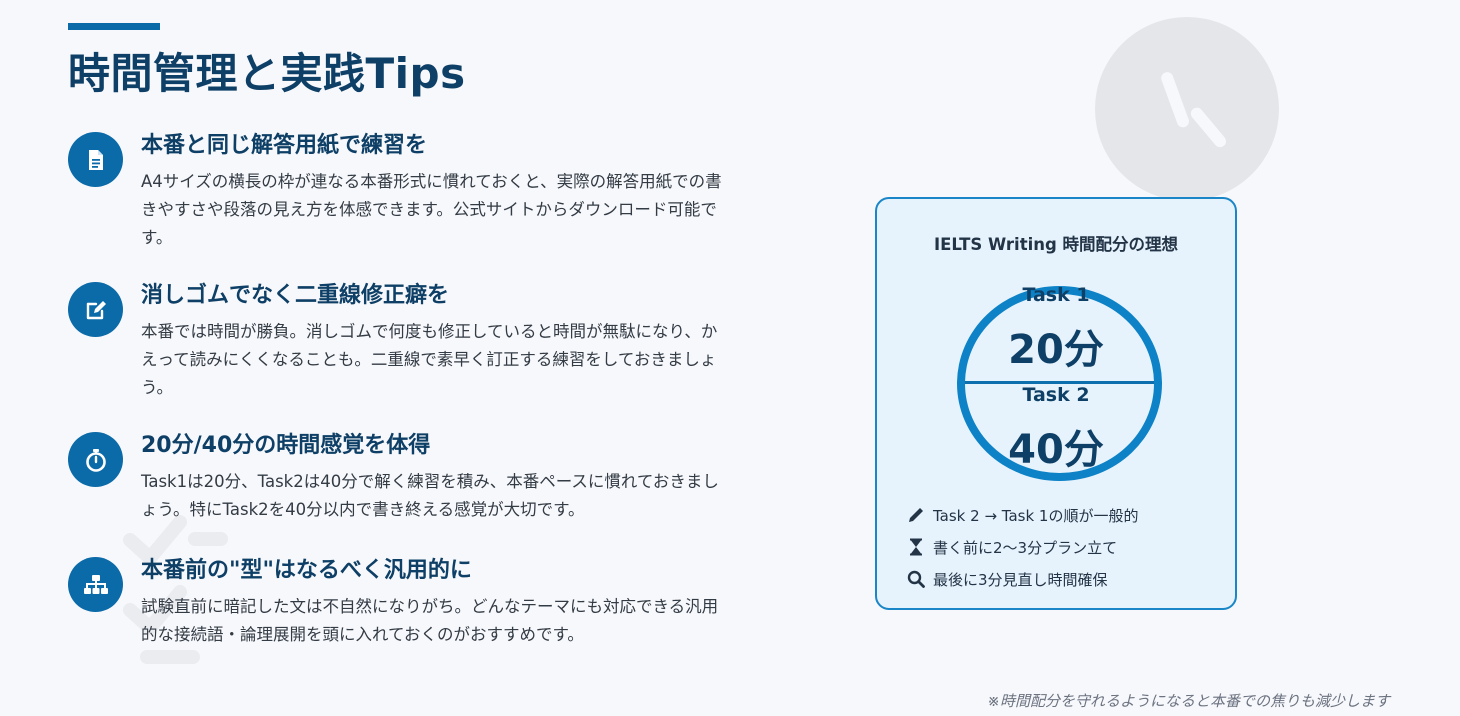 This screenshot has height=716, width=1460. What do you see at coordinates (1056, 450) in the screenshot?
I see `task2-time: 40分` at bounding box center [1056, 450].